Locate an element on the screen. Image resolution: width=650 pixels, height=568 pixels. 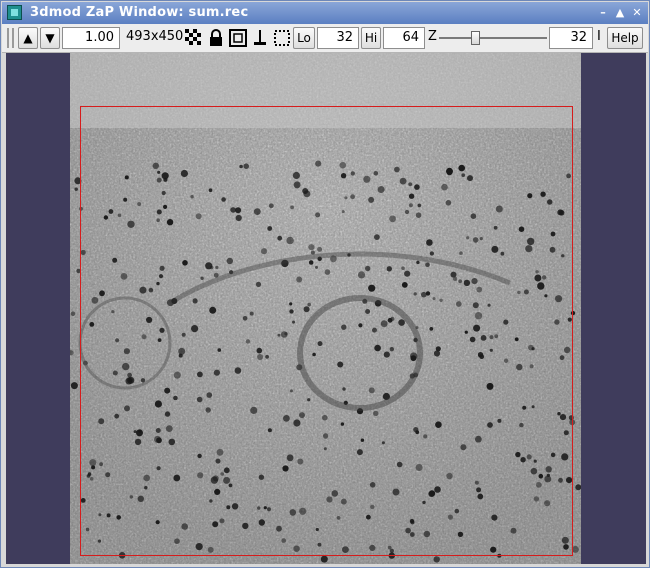
app-icon is located at coordinates (14, 12).